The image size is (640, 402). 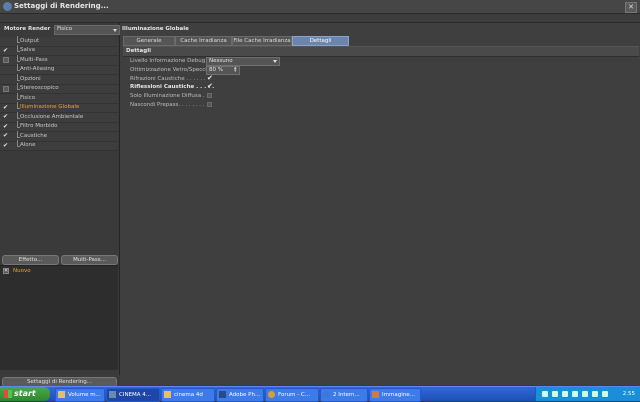 What do you see at coordinates (6, 271) in the screenshot?
I see `checkbox: ✕` at bounding box center [6, 271].